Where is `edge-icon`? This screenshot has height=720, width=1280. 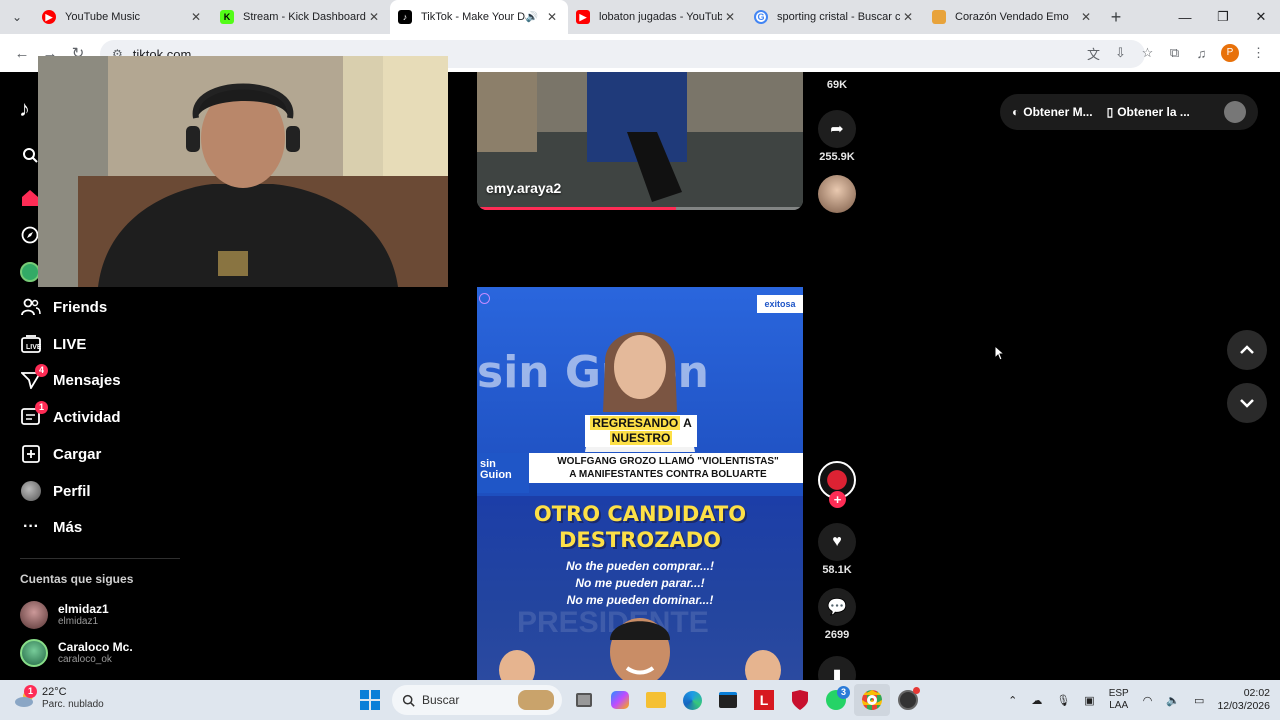
edge-icon is located at coordinates (692, 700).